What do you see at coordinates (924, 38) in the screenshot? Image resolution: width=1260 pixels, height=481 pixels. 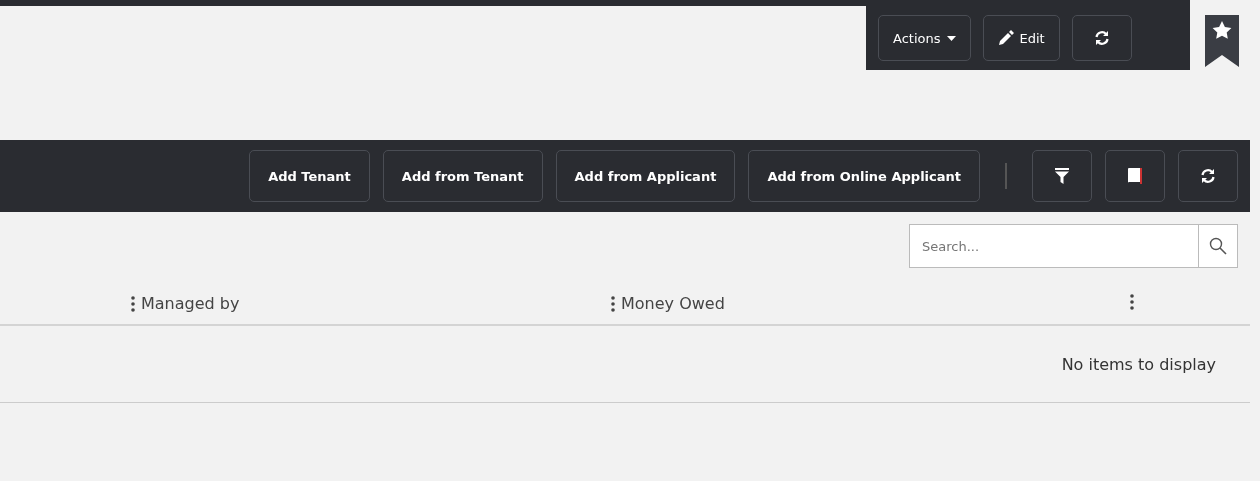 I see `actions-button: Actions` at bounding box center [924, 38].